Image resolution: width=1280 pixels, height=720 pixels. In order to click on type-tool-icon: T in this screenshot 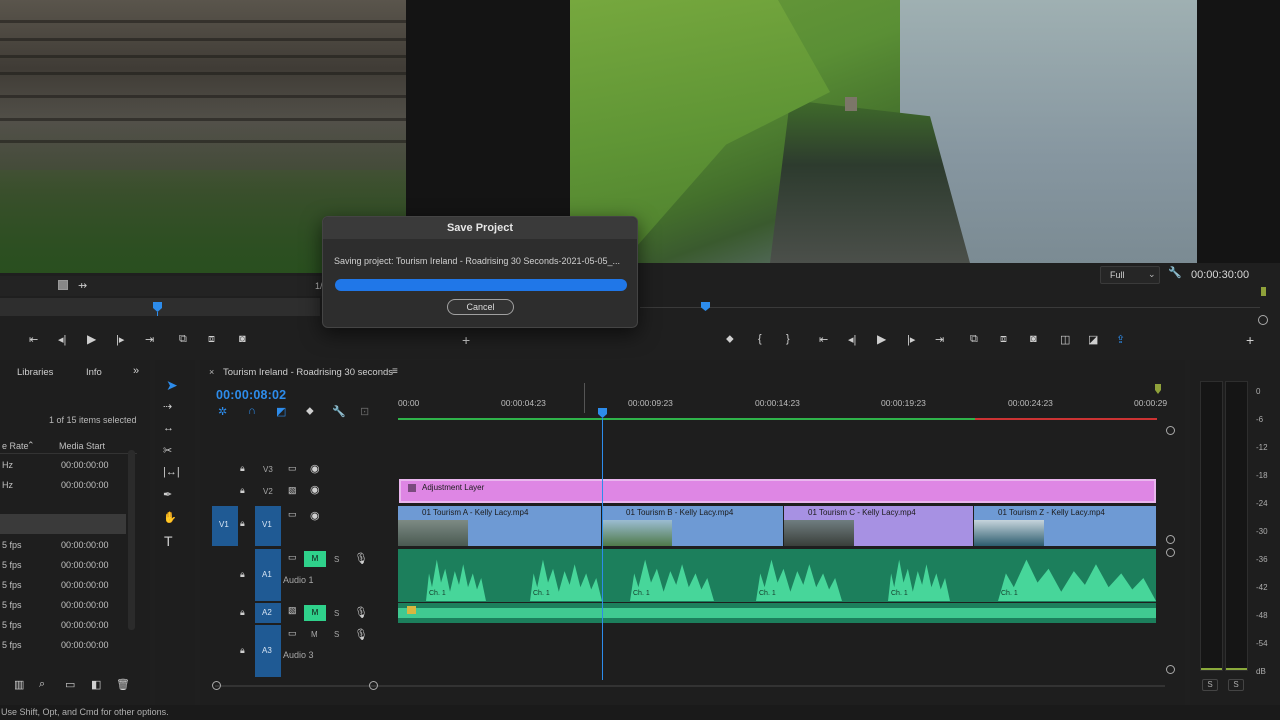, I will do `click(168, 541)`.